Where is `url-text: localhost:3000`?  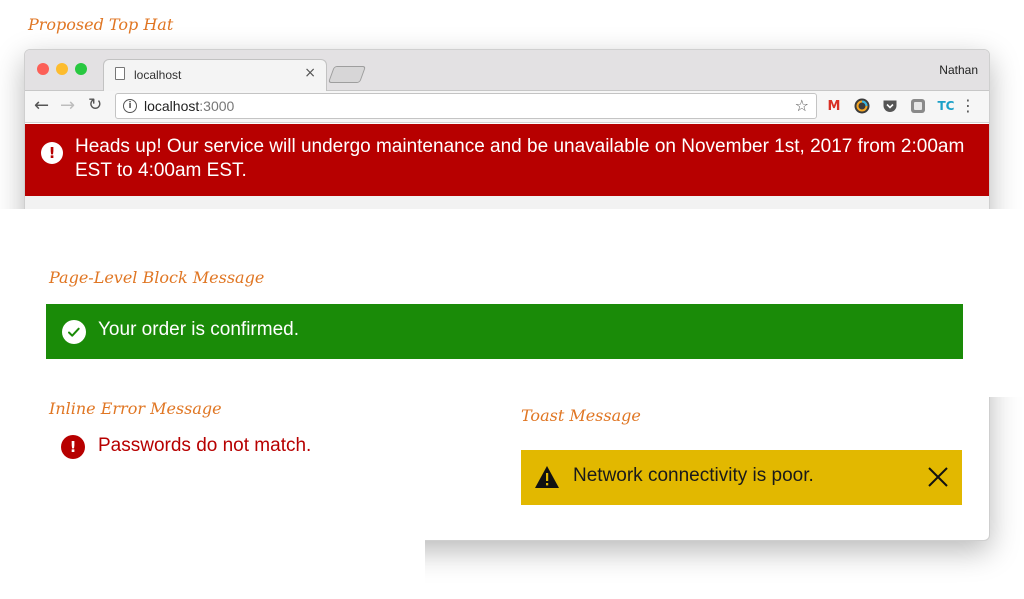 url-text: localhost:3000 is located at coordinates (189, 106).